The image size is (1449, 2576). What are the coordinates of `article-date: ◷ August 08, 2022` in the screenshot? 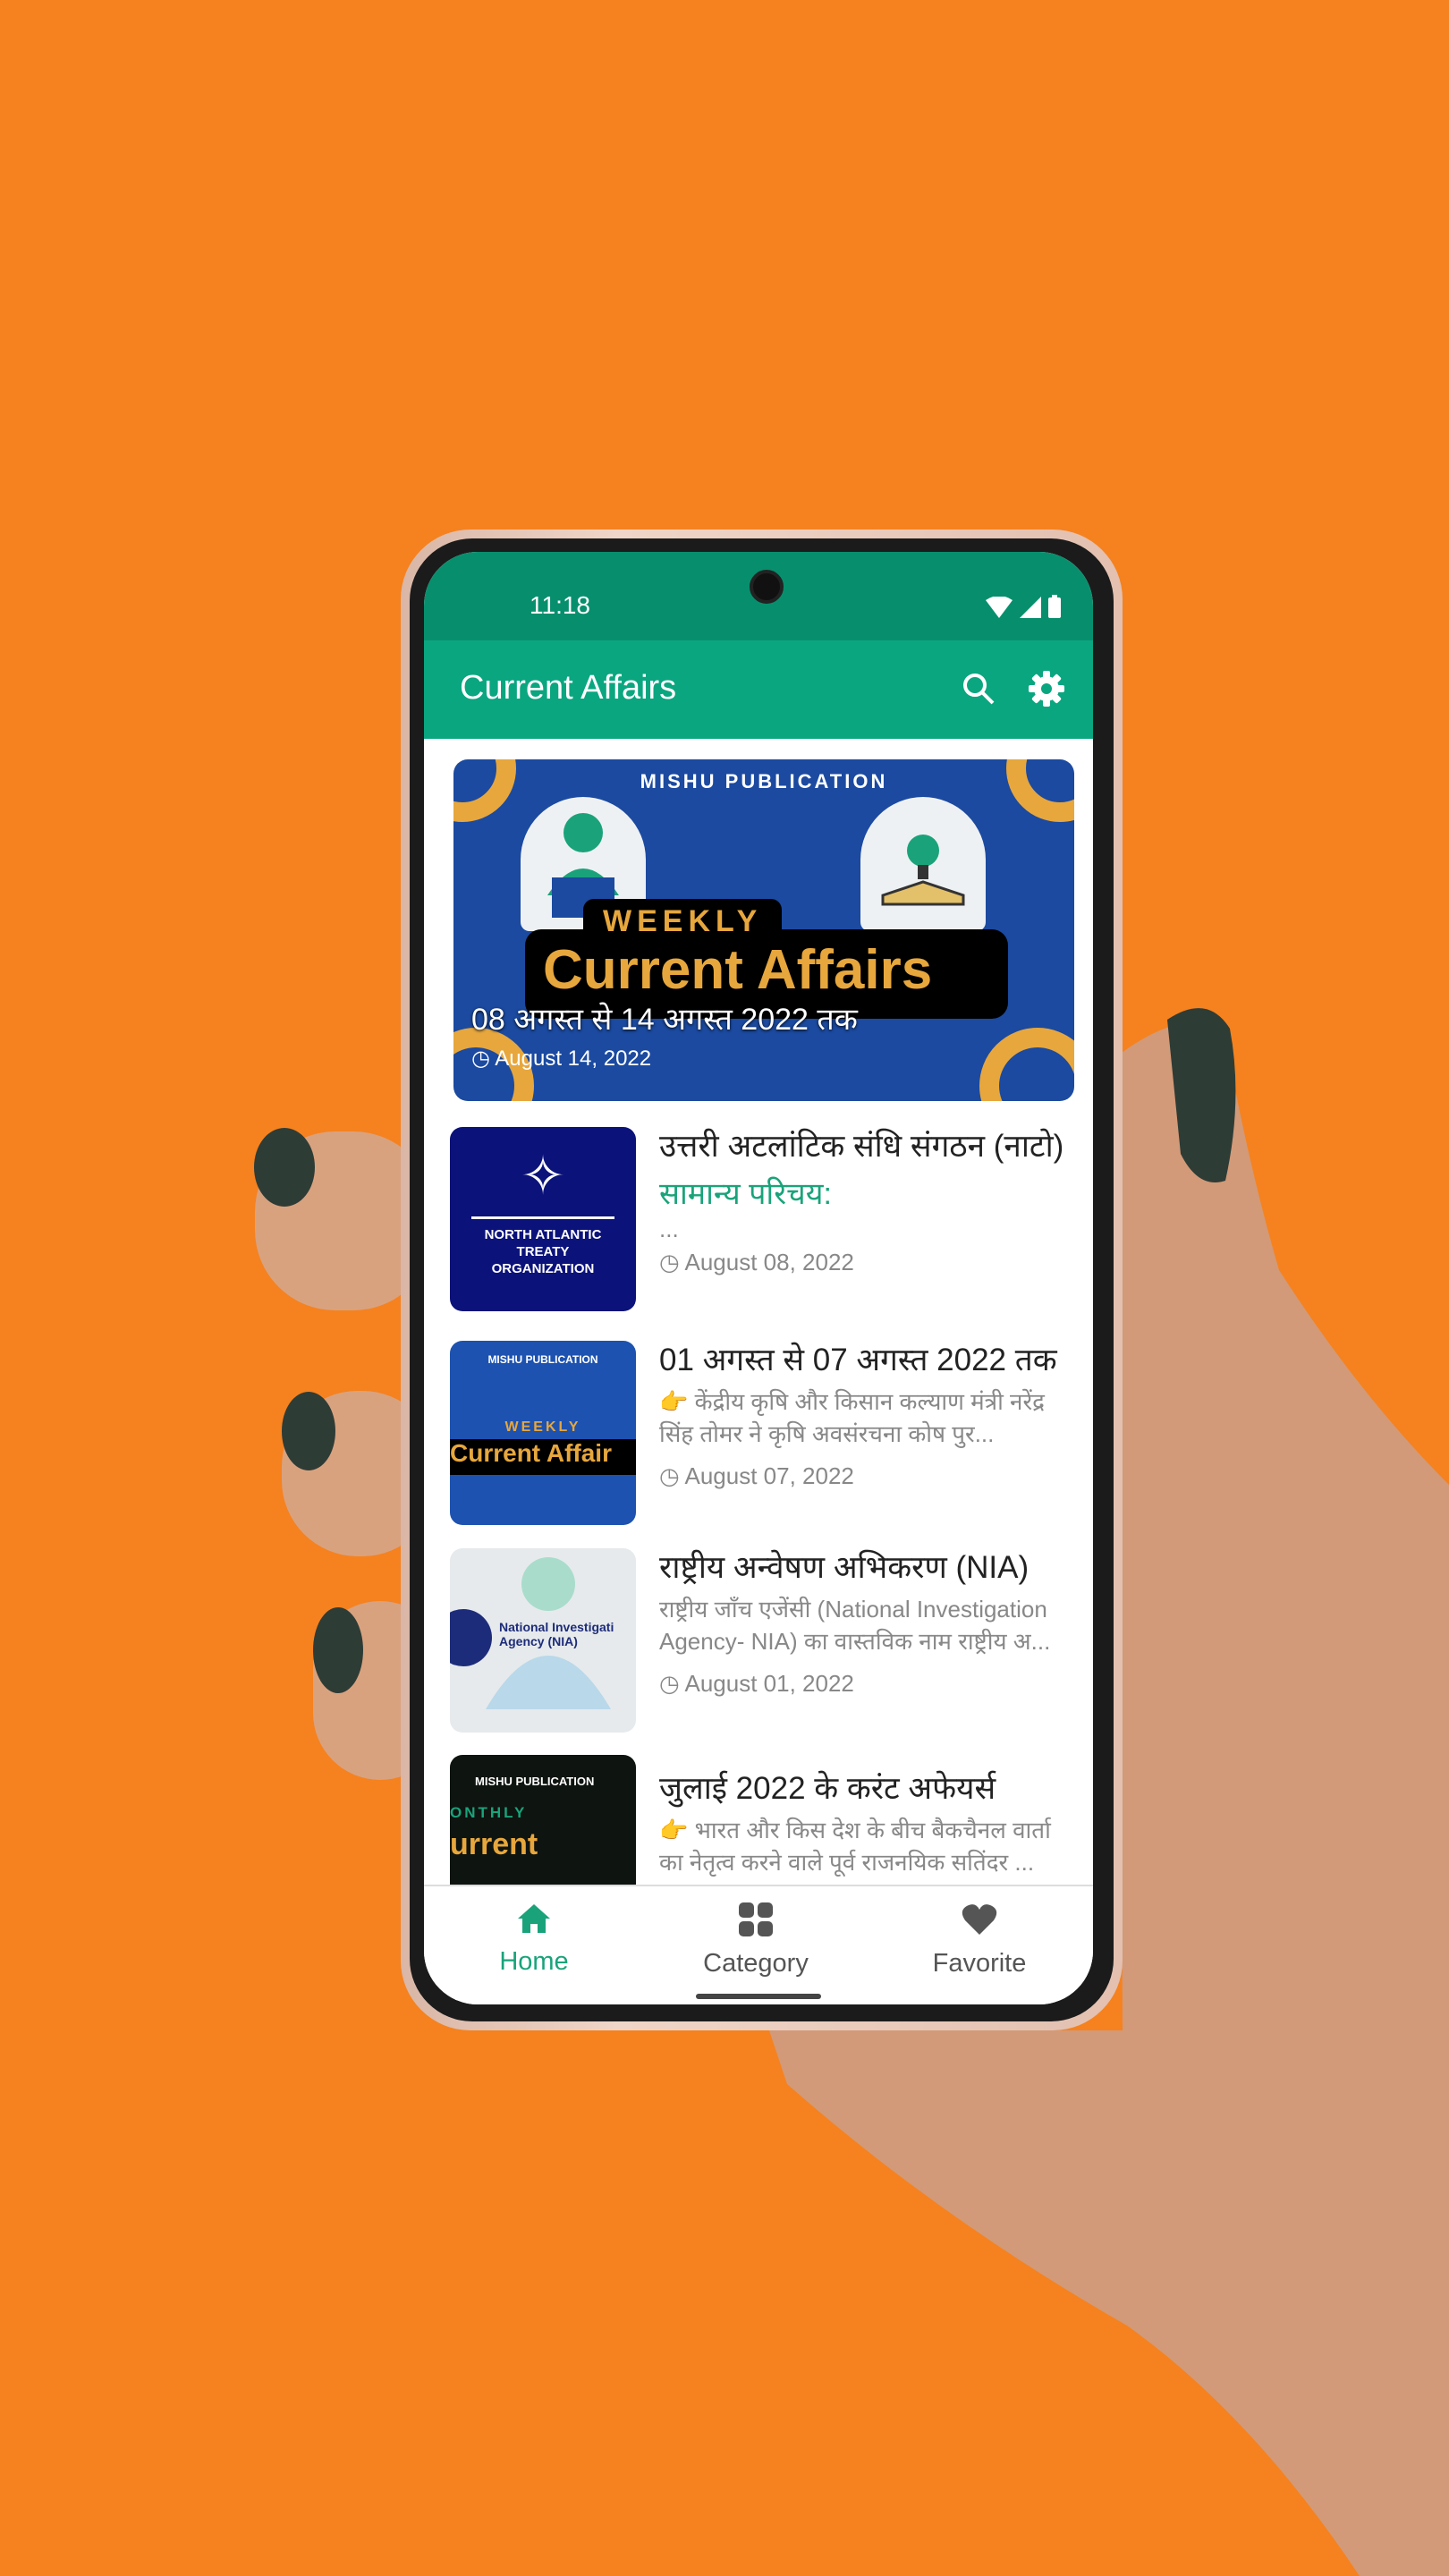 It's located at (756, 1262).